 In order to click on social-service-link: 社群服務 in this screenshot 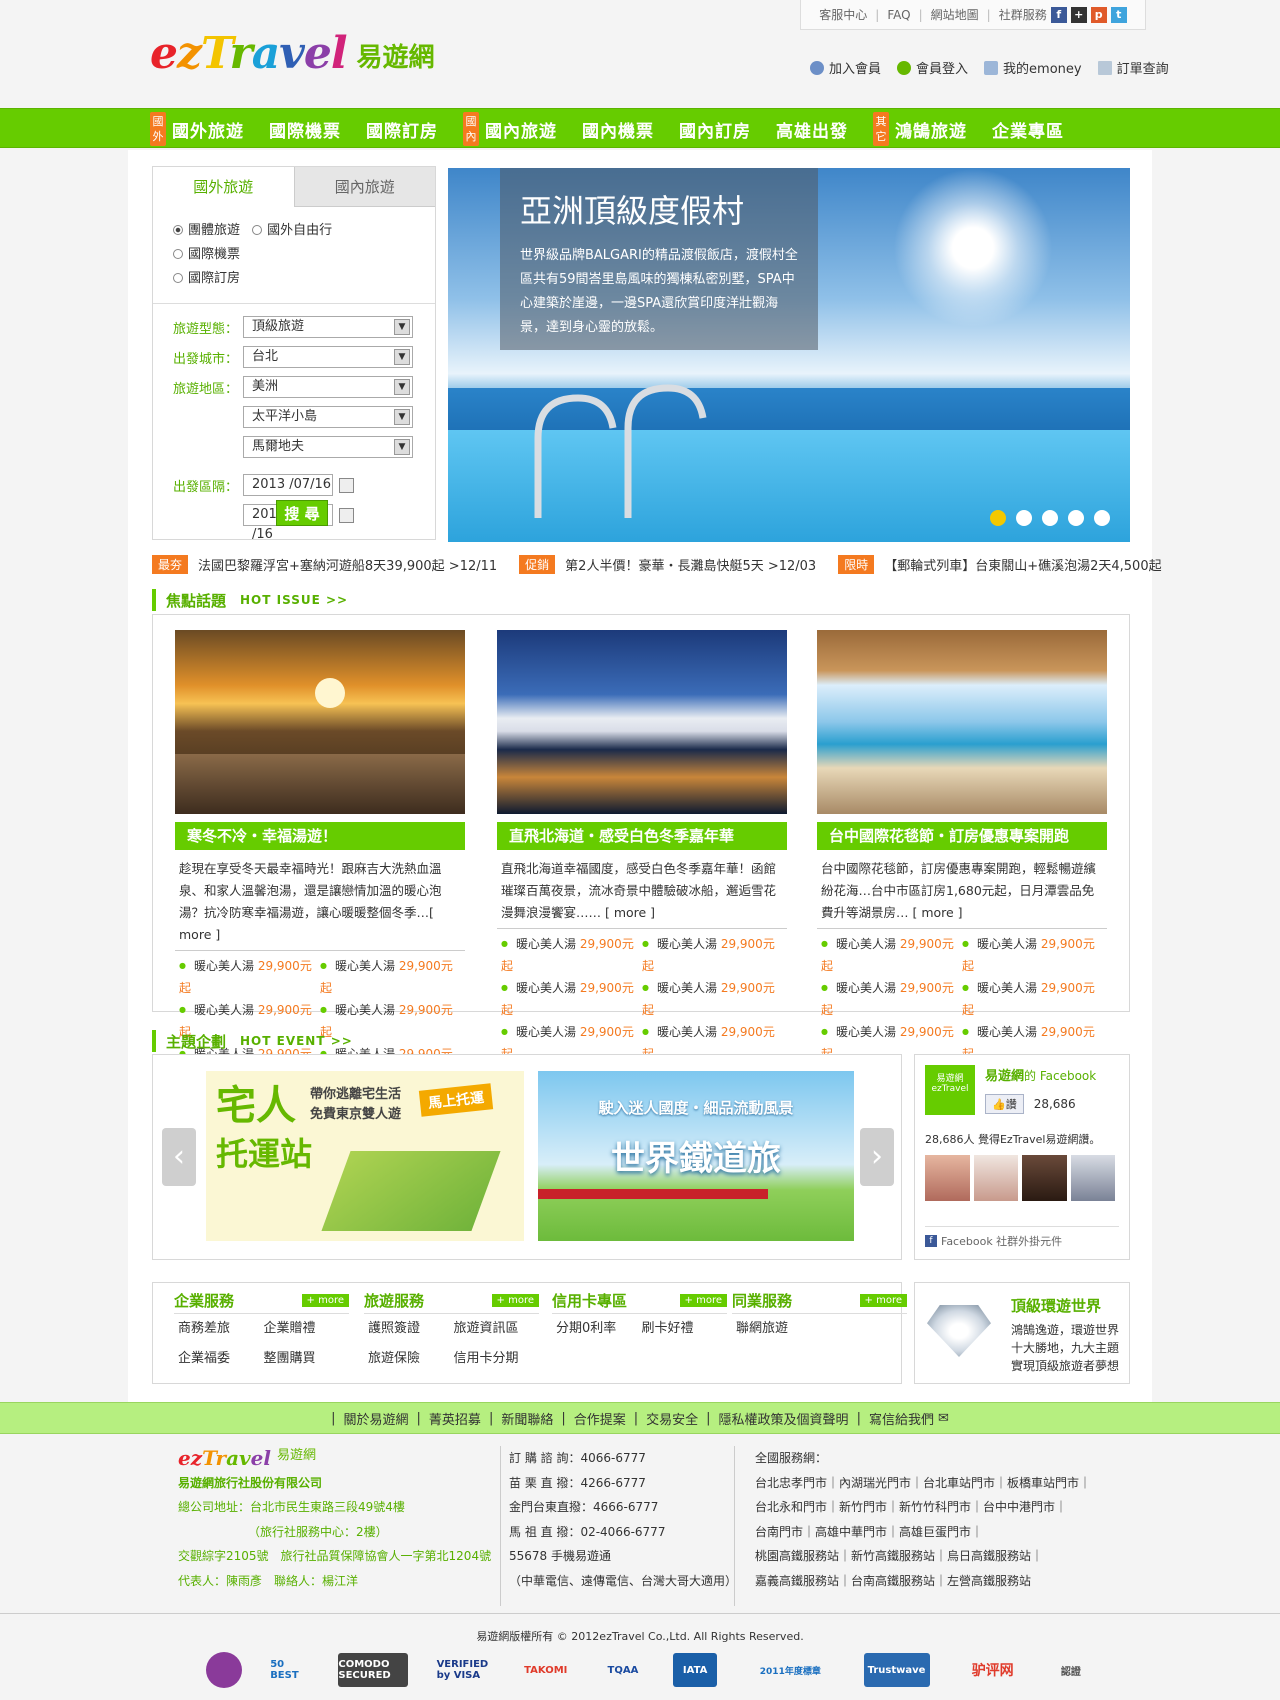, I will do `click(1023, 14)`.